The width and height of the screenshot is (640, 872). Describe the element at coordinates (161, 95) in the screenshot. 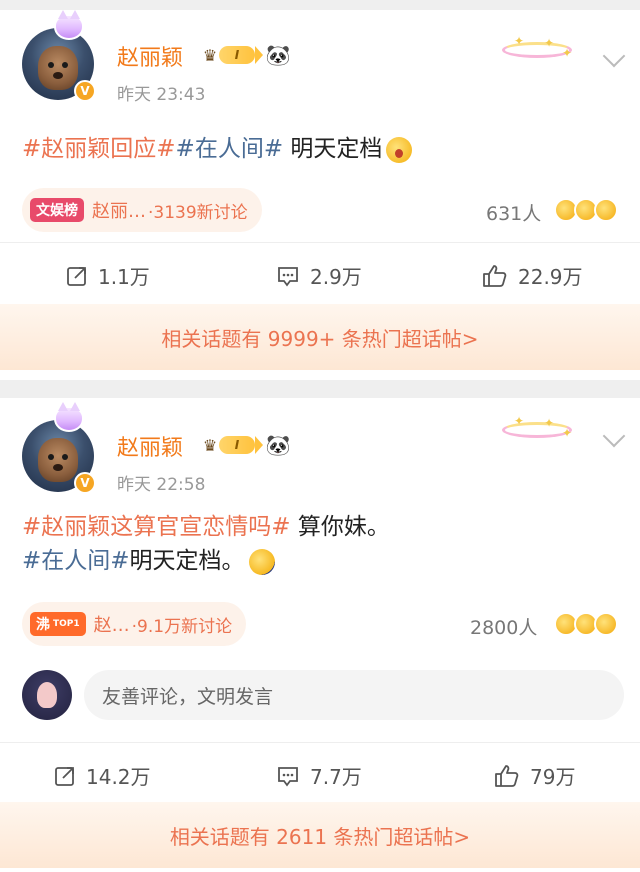

I see `post-time: 昨天 23:43` at that location.